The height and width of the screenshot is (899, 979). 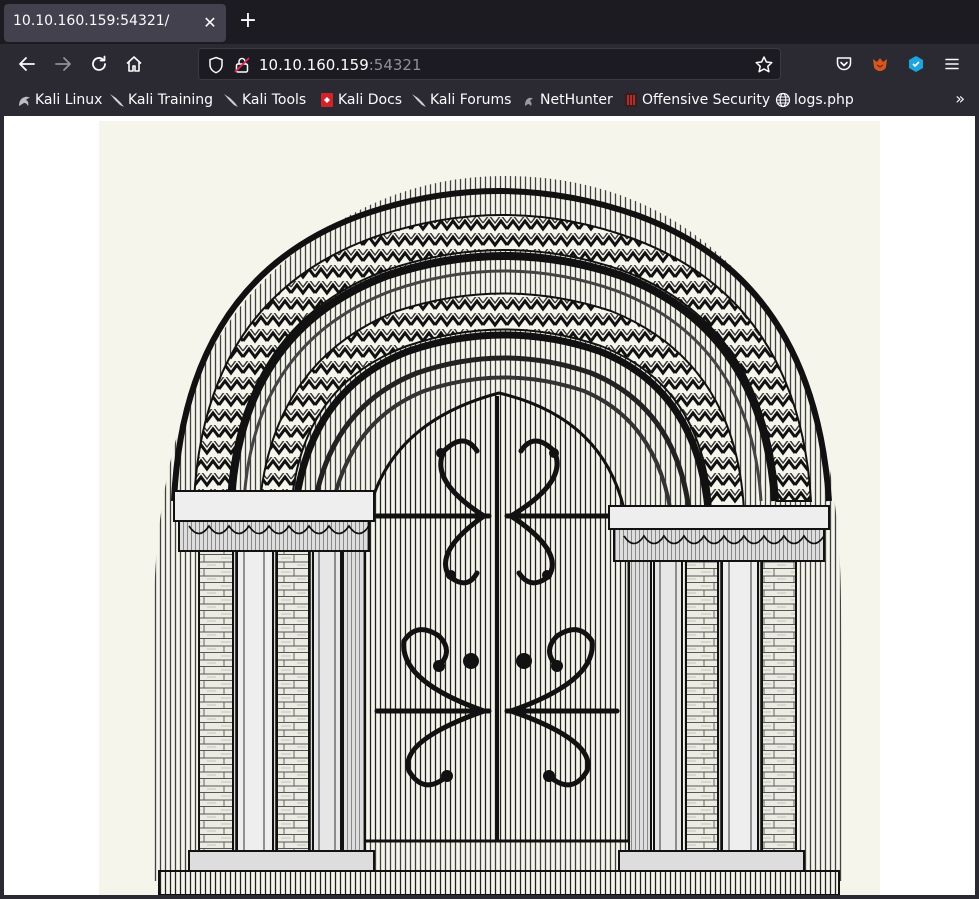 What do you see at coordinates (170, 100) in the screenshot?
I see `bookmark-label: Kali Training` at bounding box center [170, 100].